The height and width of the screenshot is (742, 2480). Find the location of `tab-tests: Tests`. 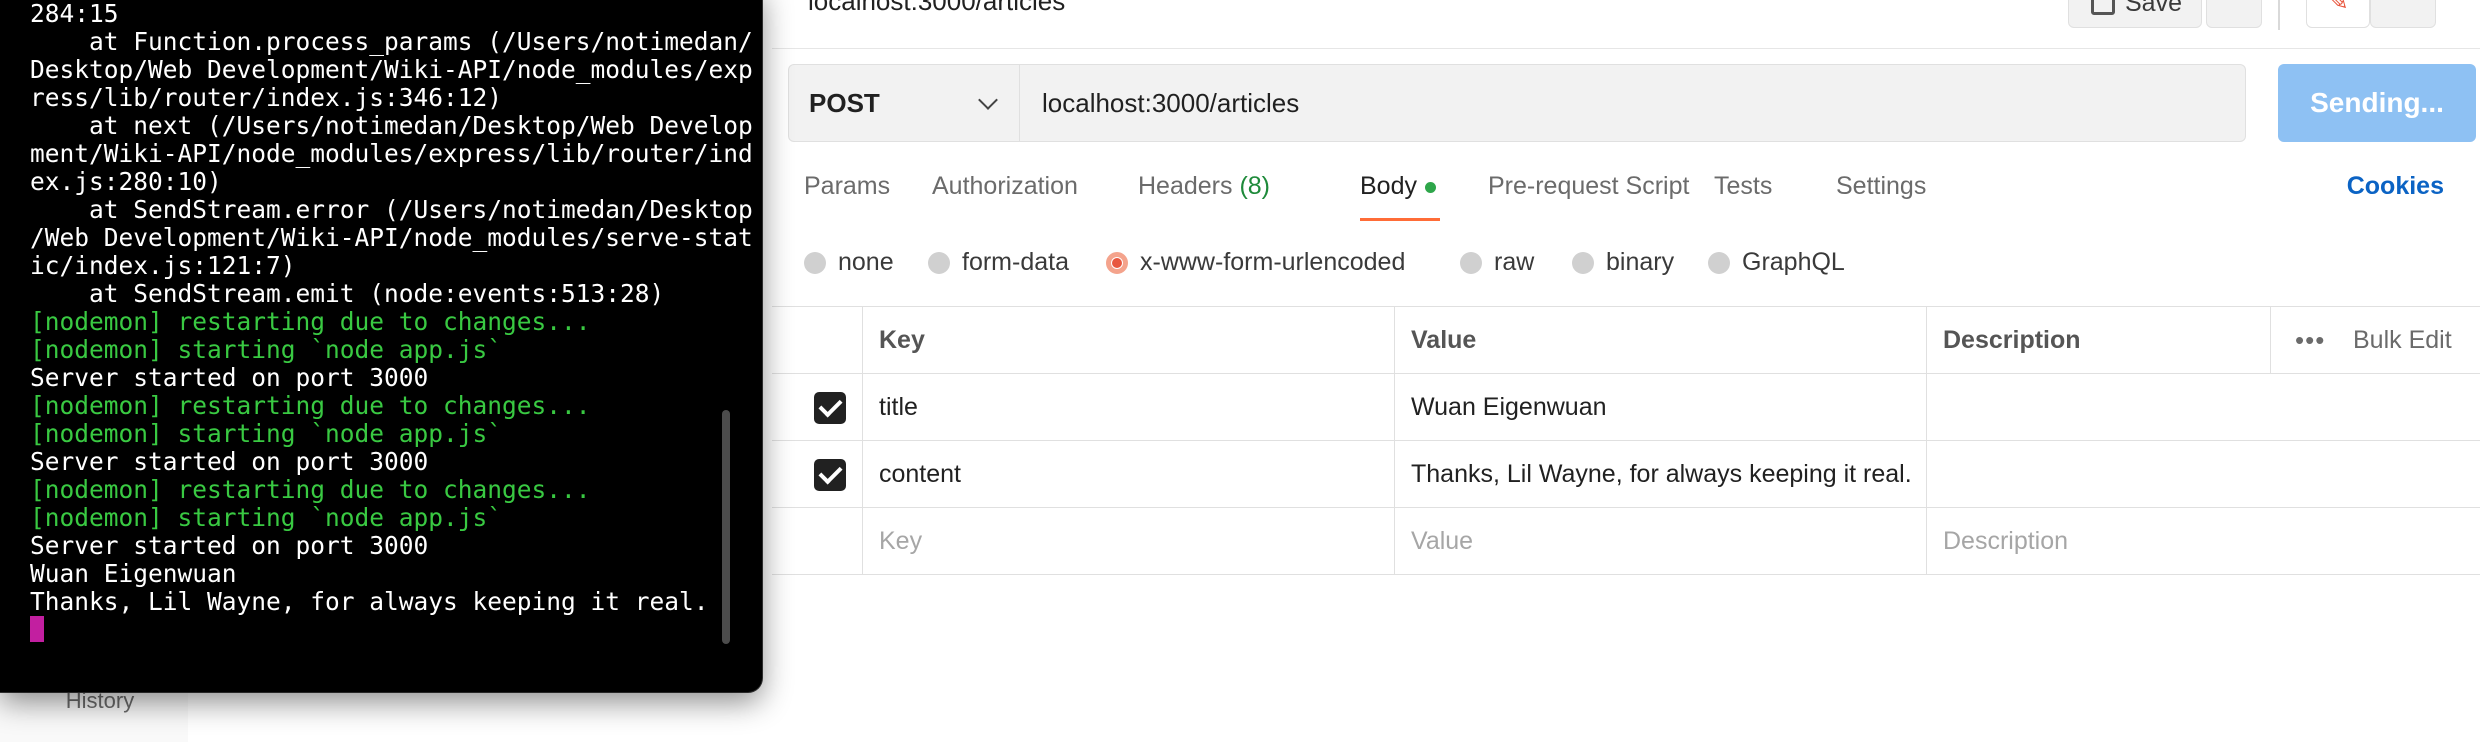

tab-tests: Tests is located at coordinates (1743, 186).